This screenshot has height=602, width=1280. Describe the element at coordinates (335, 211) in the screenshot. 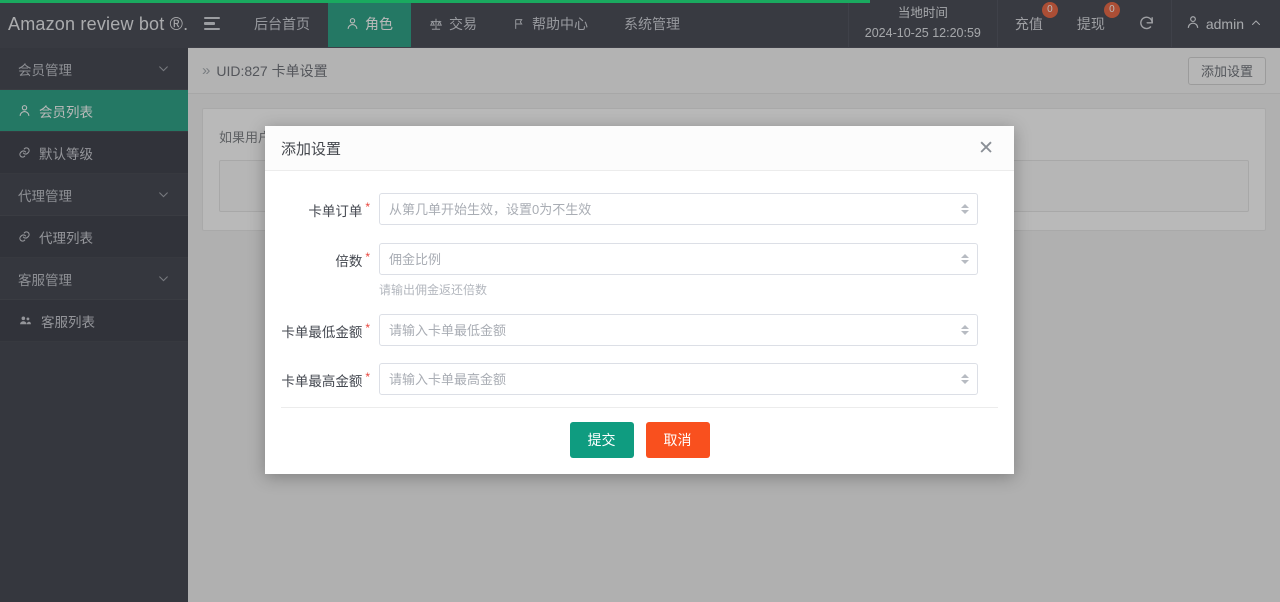

I see `form-label-card-order-text: 卡单订单` at that location.